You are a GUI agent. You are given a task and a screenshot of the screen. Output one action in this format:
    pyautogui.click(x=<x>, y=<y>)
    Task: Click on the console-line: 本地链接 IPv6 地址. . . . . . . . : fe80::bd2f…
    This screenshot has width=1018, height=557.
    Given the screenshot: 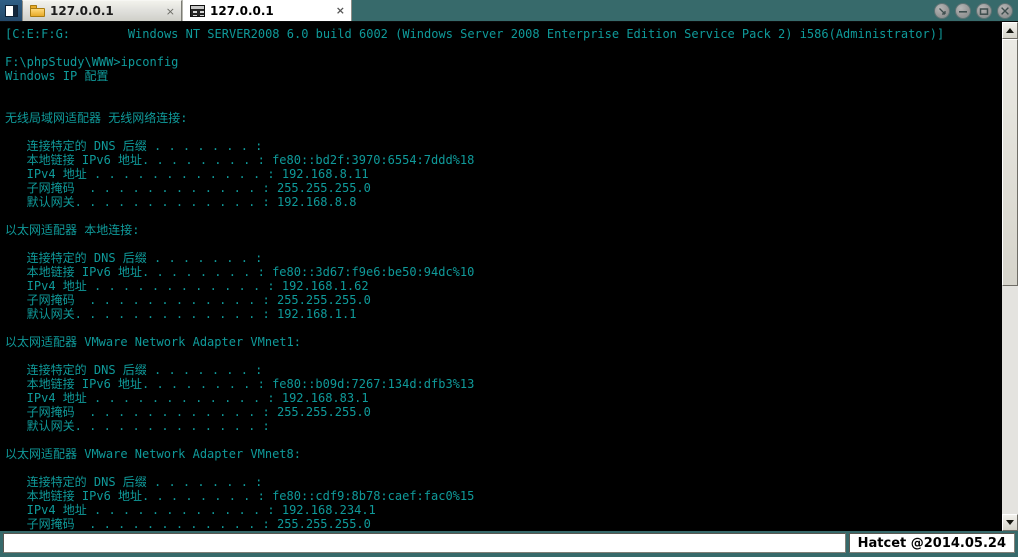 What is the action you would take?
    pyautogui.click(x=240, y=160)
    